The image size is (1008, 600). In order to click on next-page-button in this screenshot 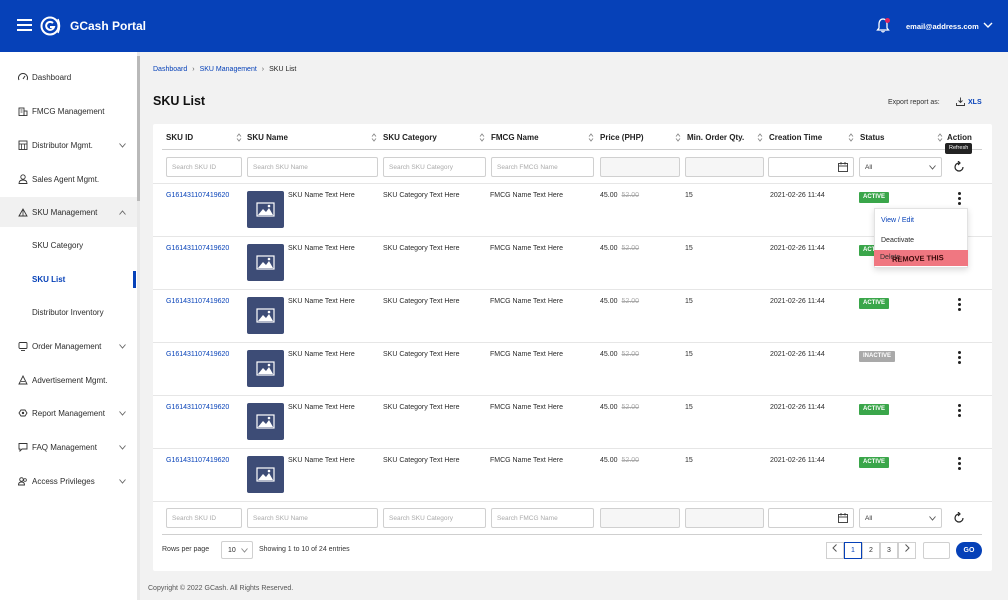, I will do `click(907, 550)`.